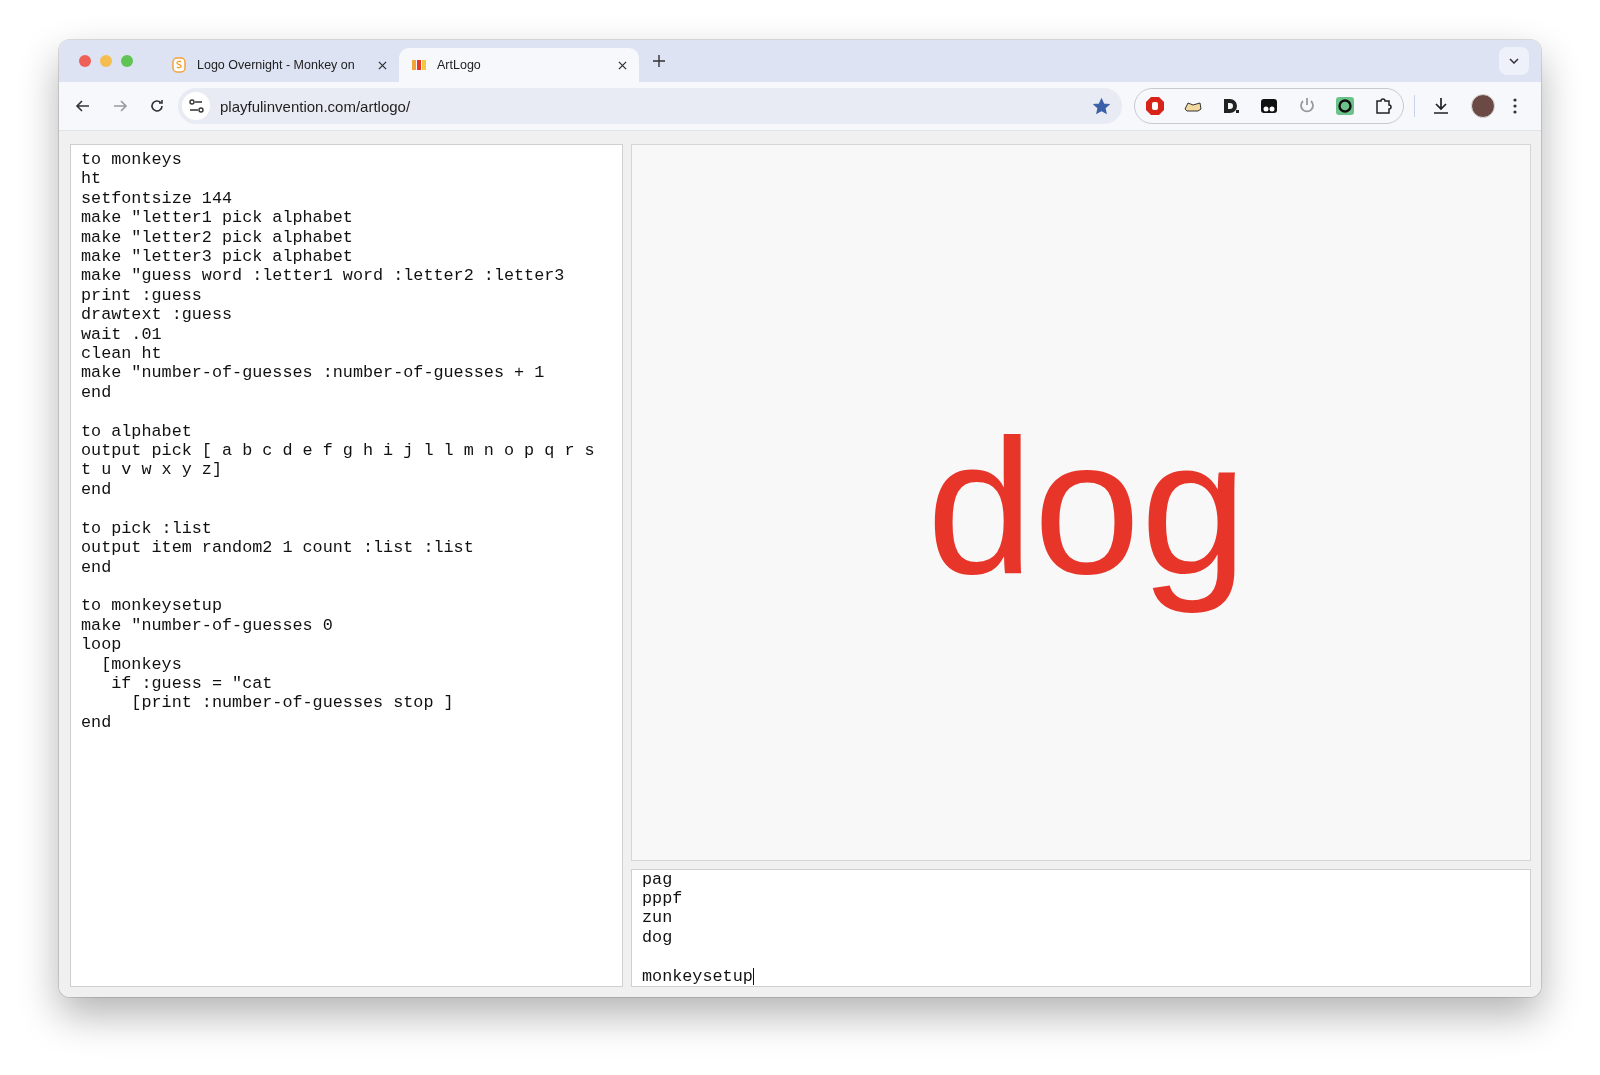  Describe the element at coordinates (217, 218) in the screenshot. I see `code-line: make "letter1 pick alphabet` at that location.